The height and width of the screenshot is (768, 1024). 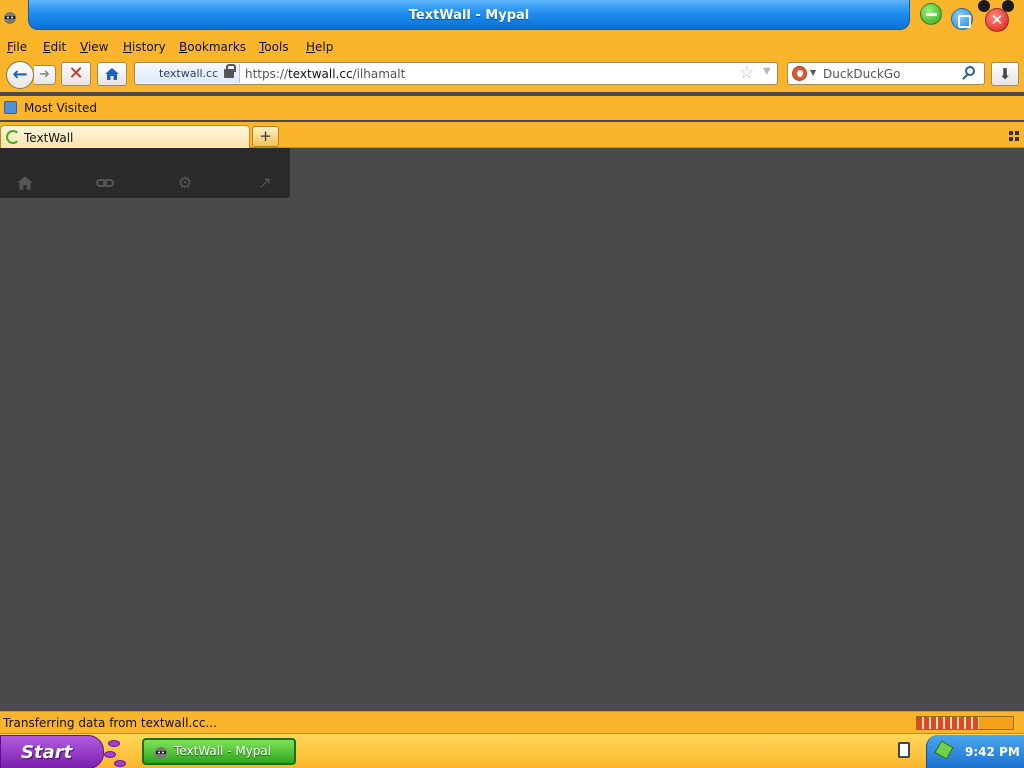 I want to click on forward-arrow-icon: ➜, so click(x=44, y=74).